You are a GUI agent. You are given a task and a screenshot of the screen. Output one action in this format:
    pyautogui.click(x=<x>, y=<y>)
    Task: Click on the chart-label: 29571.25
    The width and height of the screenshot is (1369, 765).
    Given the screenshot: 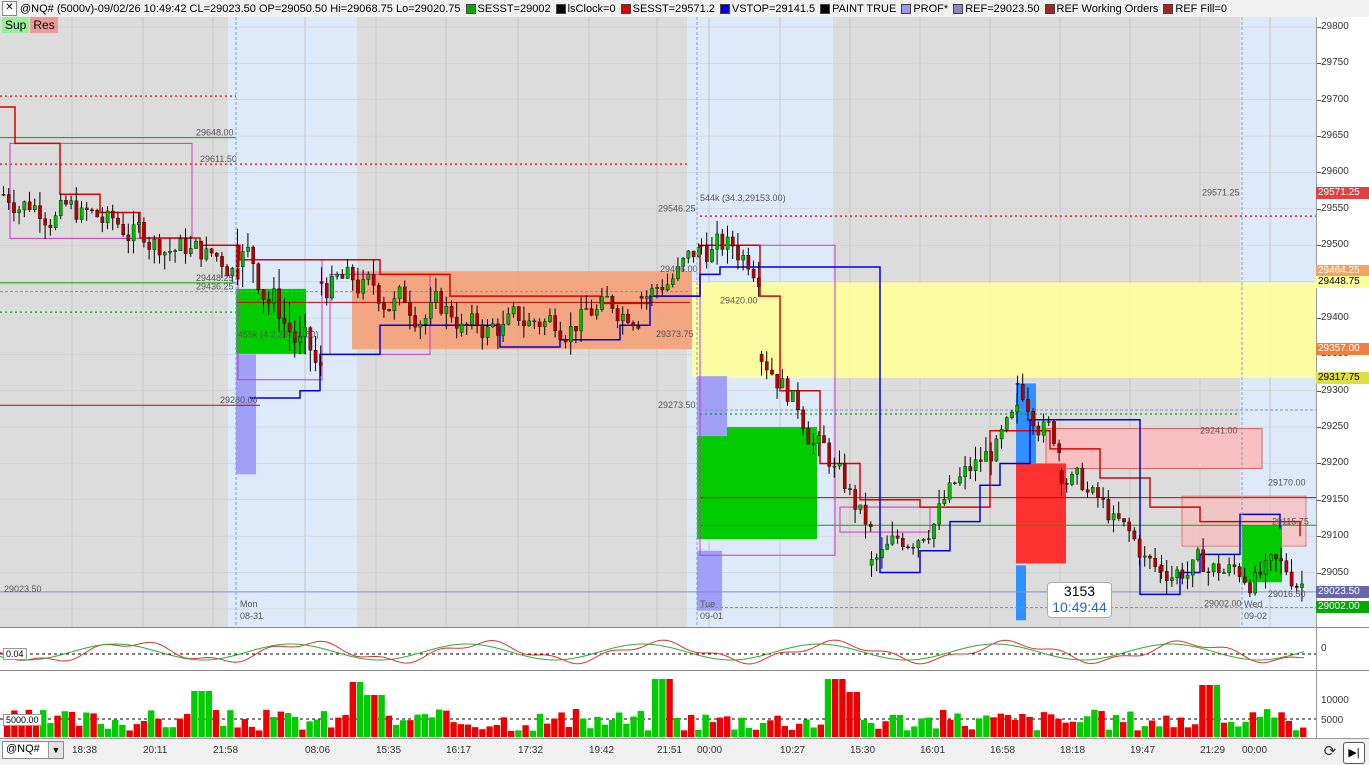 What is the action you would take?
    pyautogui.click(x=1221, y=192)
    